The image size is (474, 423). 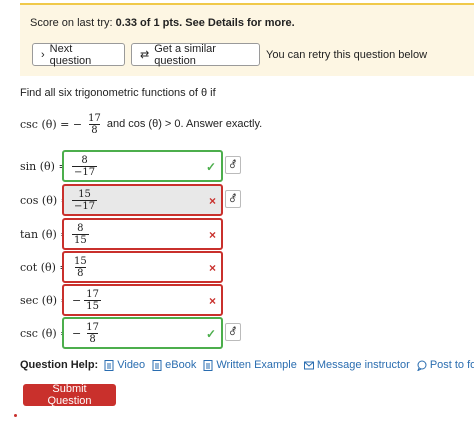 What do you see at coordinates (69, 395) in the screenshot?
I see `submit-question-button: Submit Question` at bounding box center [69, 395].